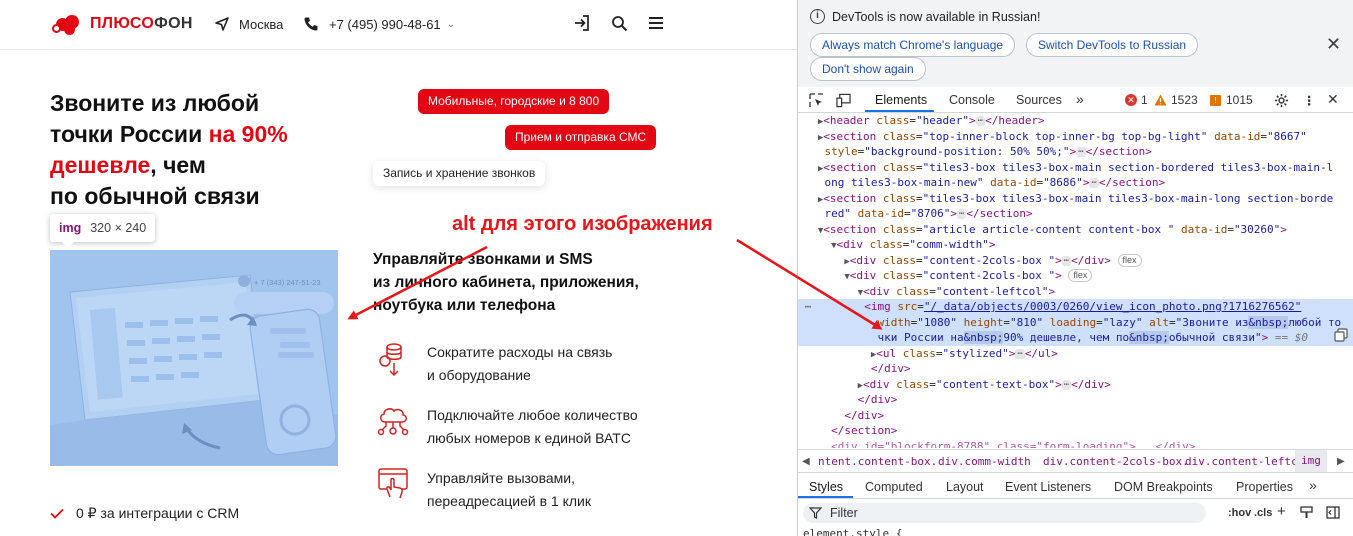 The image size is (1353, 536). What do you see at coordinates (815, 513) in the screenshot?
I see `filter-icon` at bounding box center [815, 513].